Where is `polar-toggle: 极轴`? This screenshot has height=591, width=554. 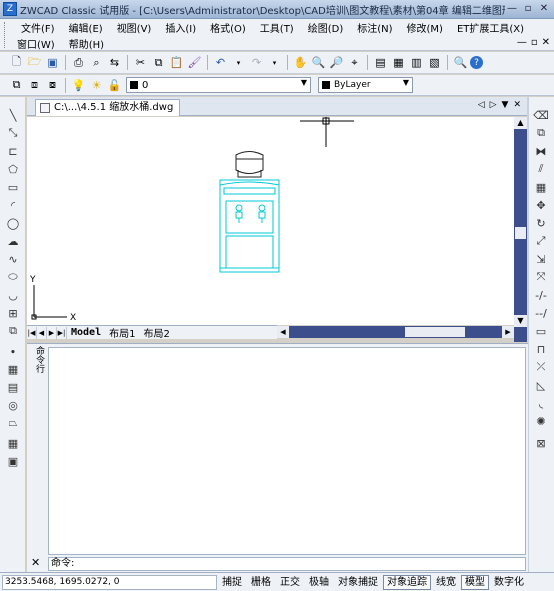 polar-toggle: 极轴 is located at coordinates (319, 582).